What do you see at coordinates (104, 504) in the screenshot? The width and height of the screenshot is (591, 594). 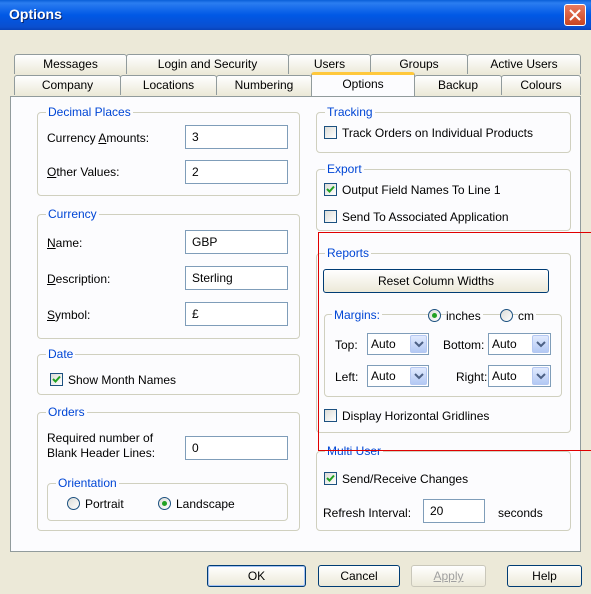 I see `portrait-label: Portrait` at bounding box center [104, 504].